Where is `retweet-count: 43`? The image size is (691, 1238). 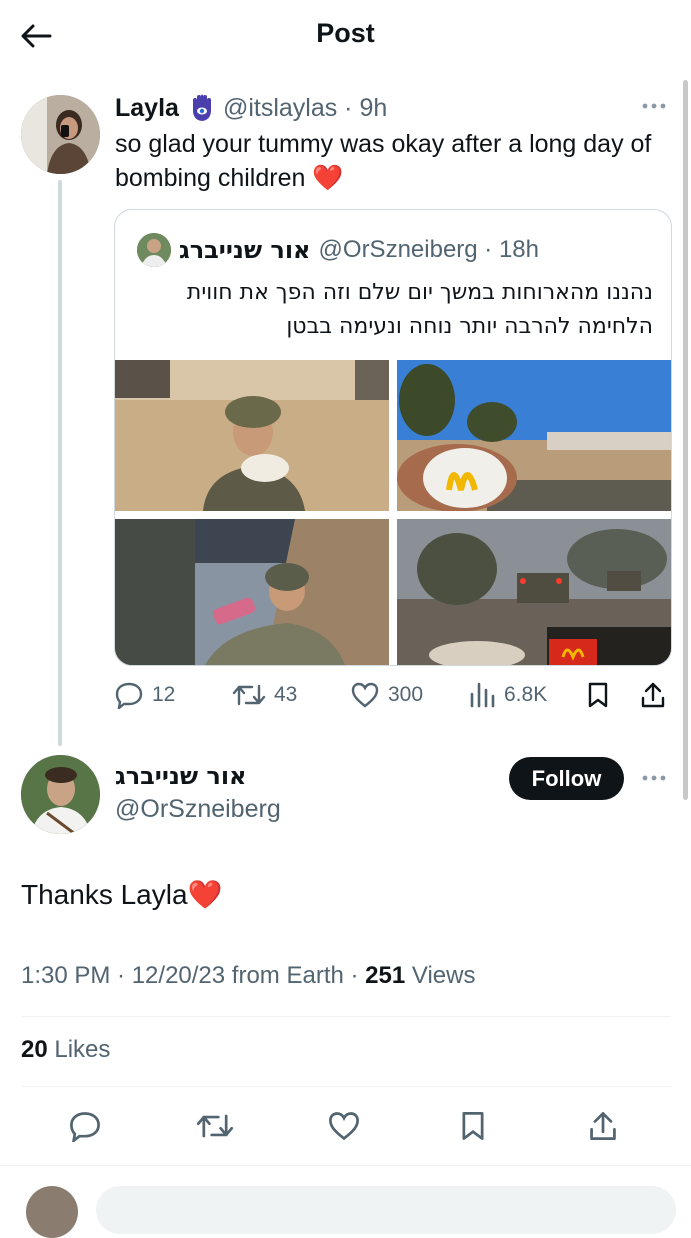 retweet-count: 43 is located at coordinates (286, 694).